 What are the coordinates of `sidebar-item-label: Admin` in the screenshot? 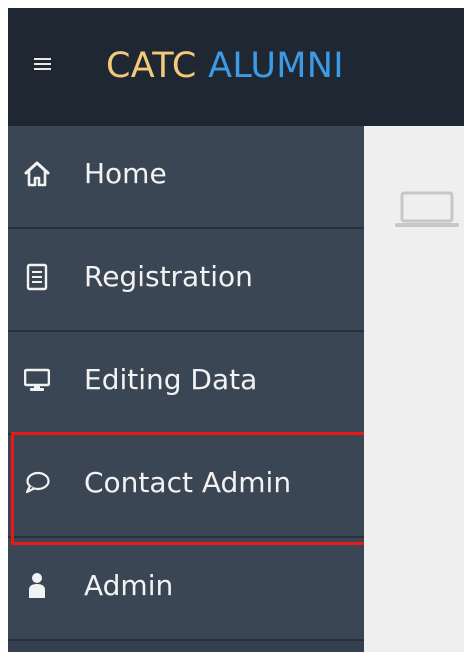 It's located at (129, 585).